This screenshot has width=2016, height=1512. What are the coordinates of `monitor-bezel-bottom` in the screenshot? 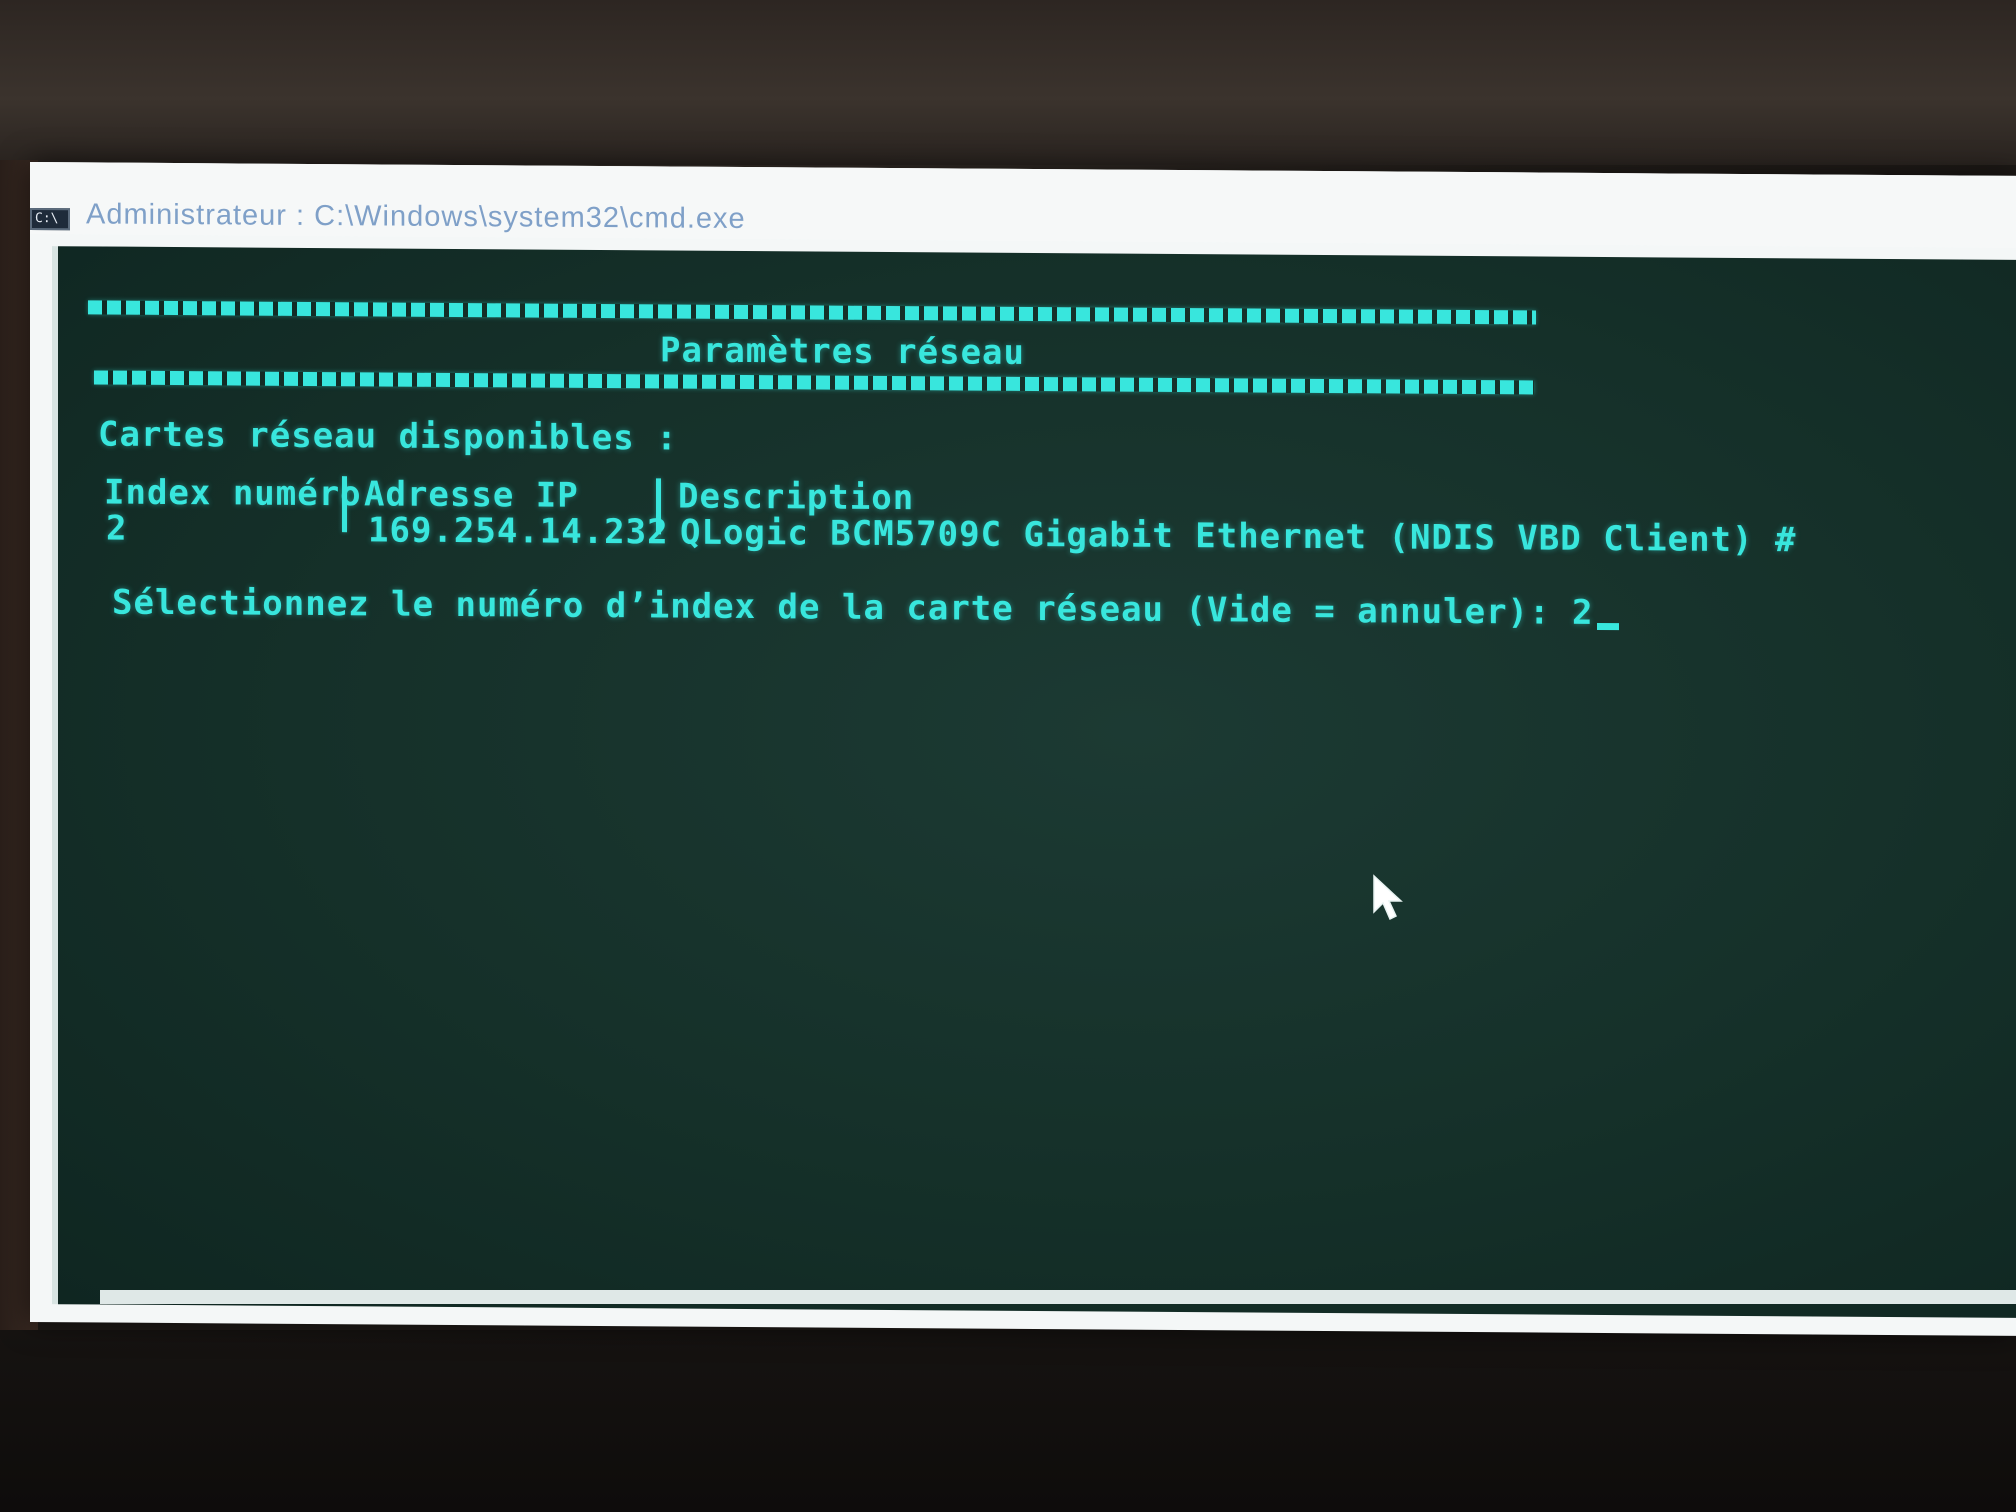 It's located at (1008, 1421).